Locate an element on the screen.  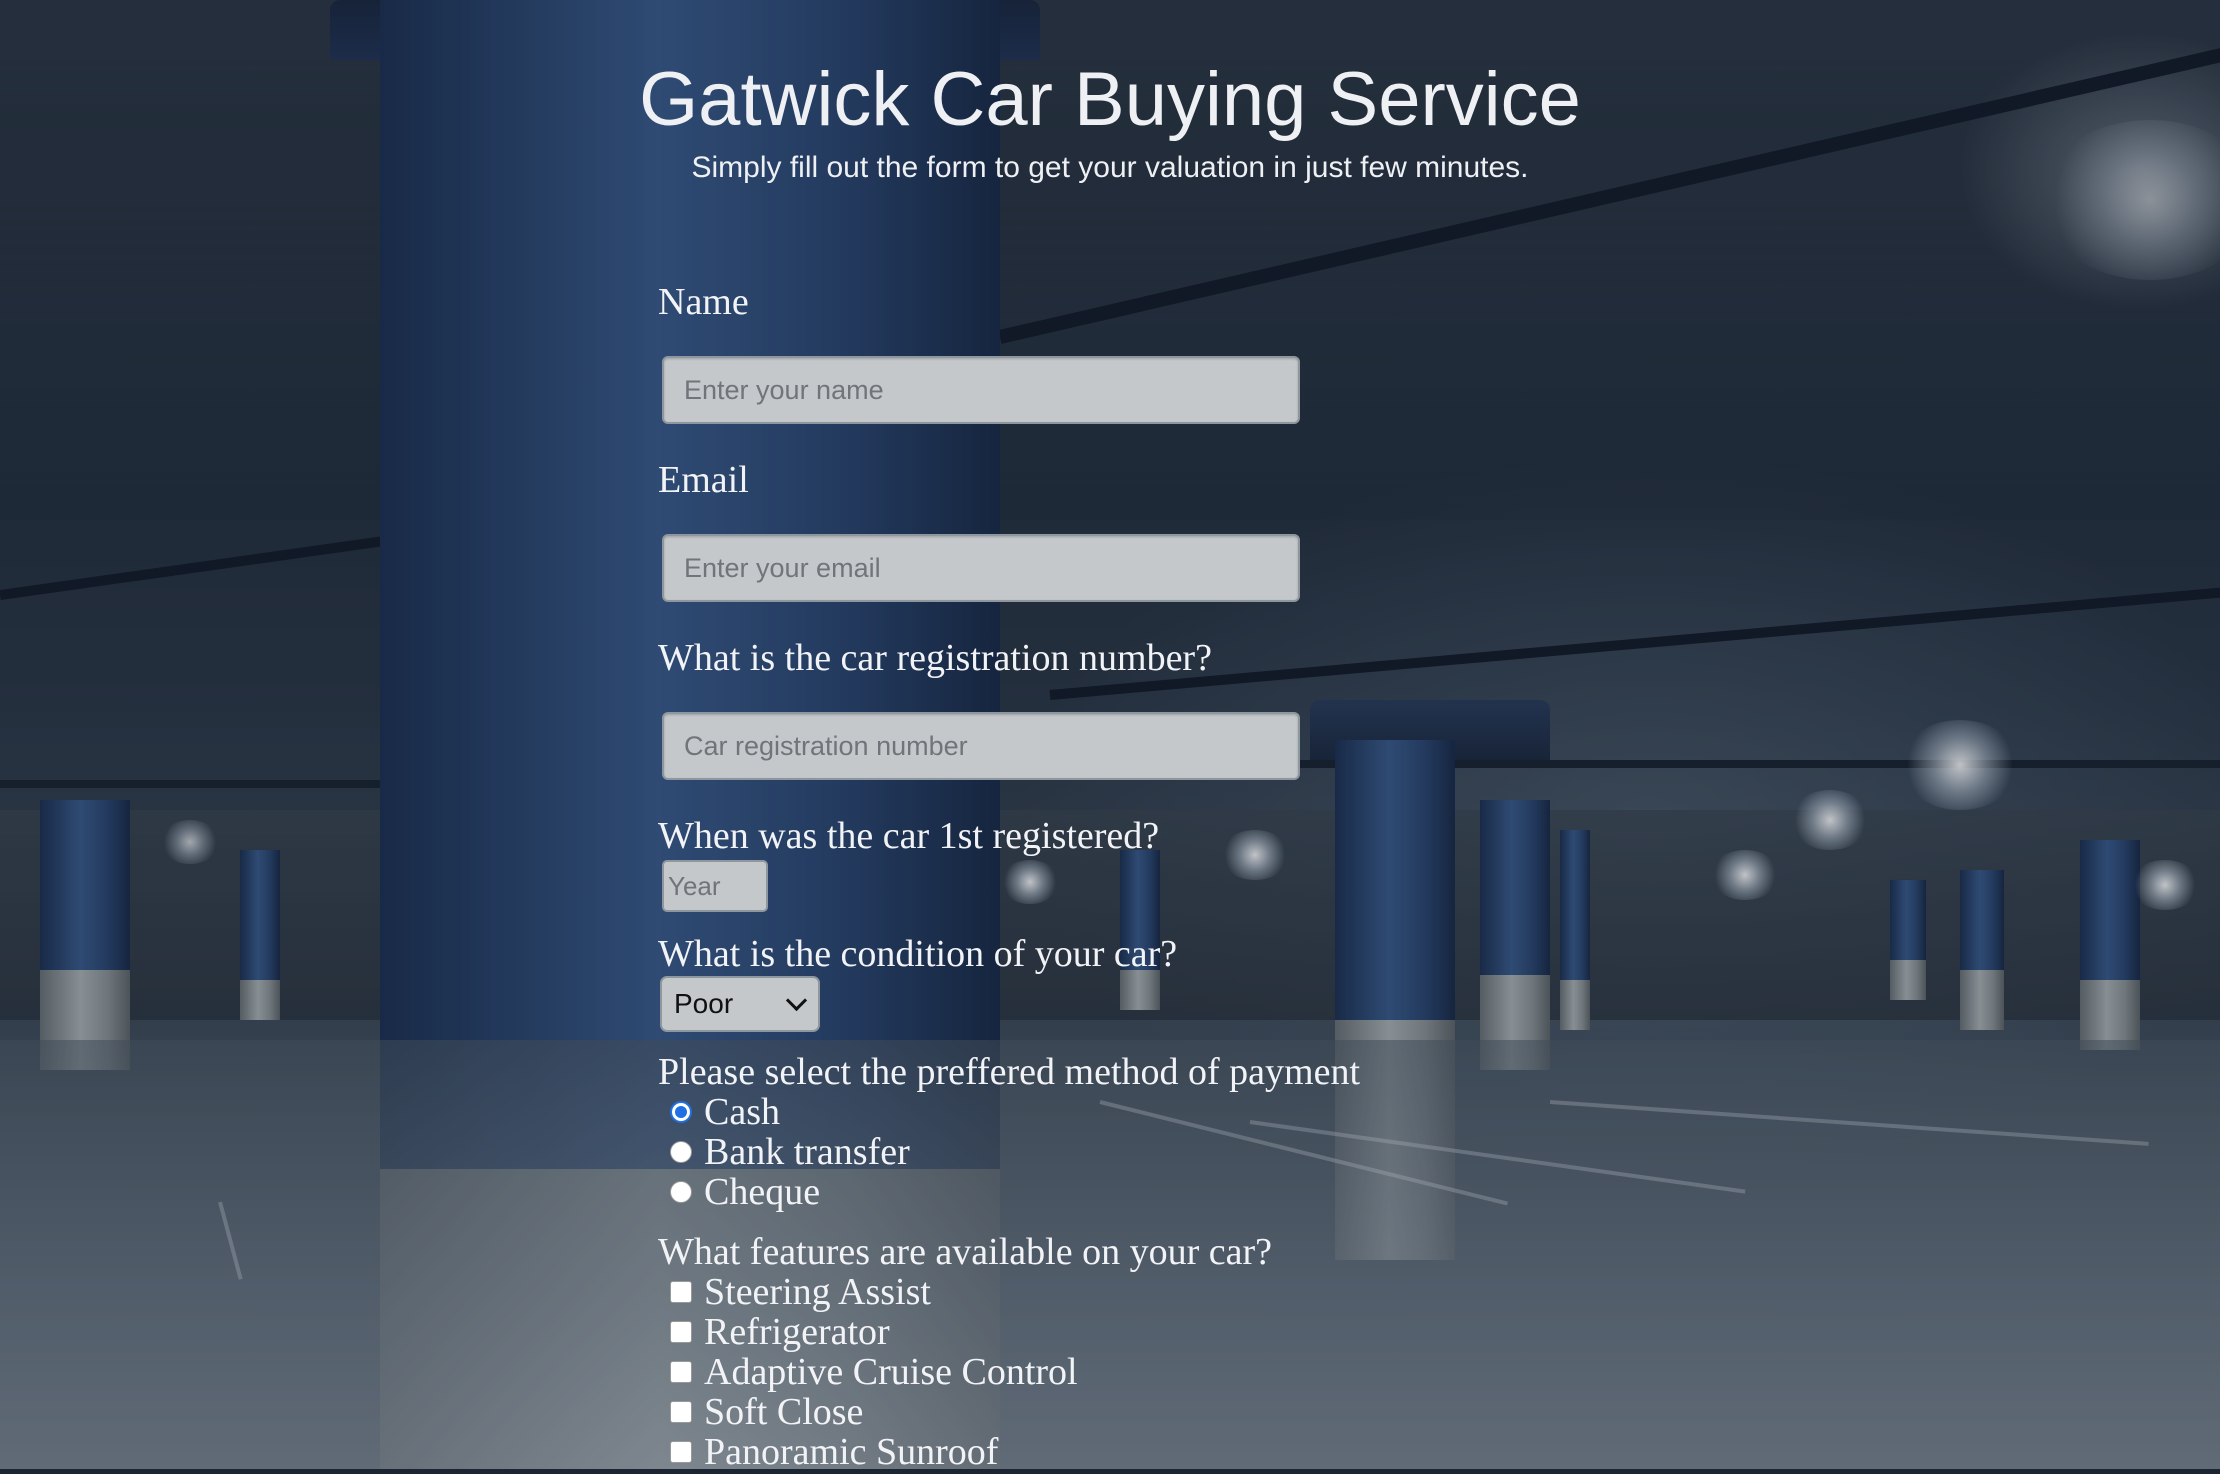
registration-input is located at coordinates (981, 746).